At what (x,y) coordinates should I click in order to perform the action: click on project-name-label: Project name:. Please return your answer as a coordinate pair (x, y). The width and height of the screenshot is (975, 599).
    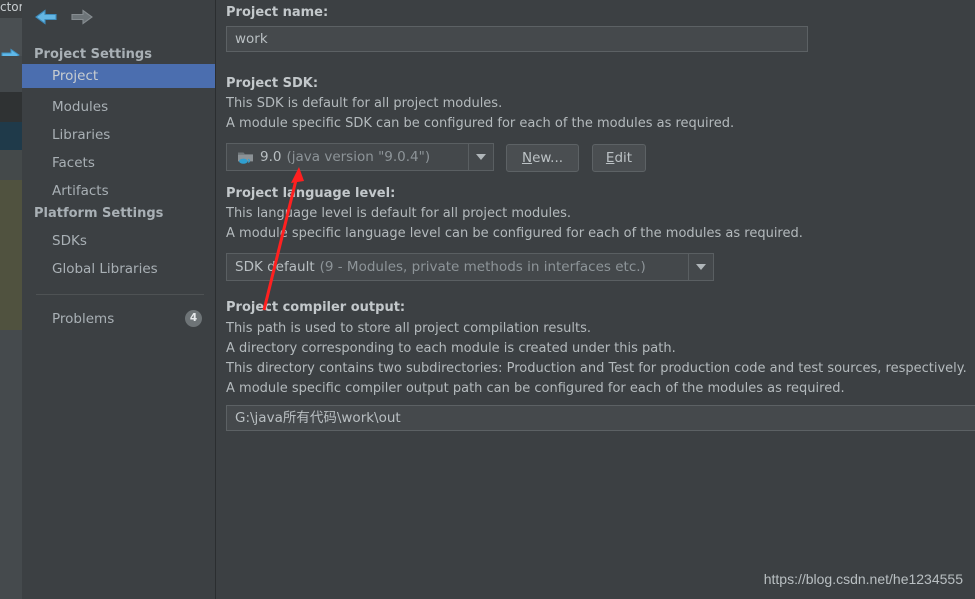
    Looking at the image, I should click on (277, 12).